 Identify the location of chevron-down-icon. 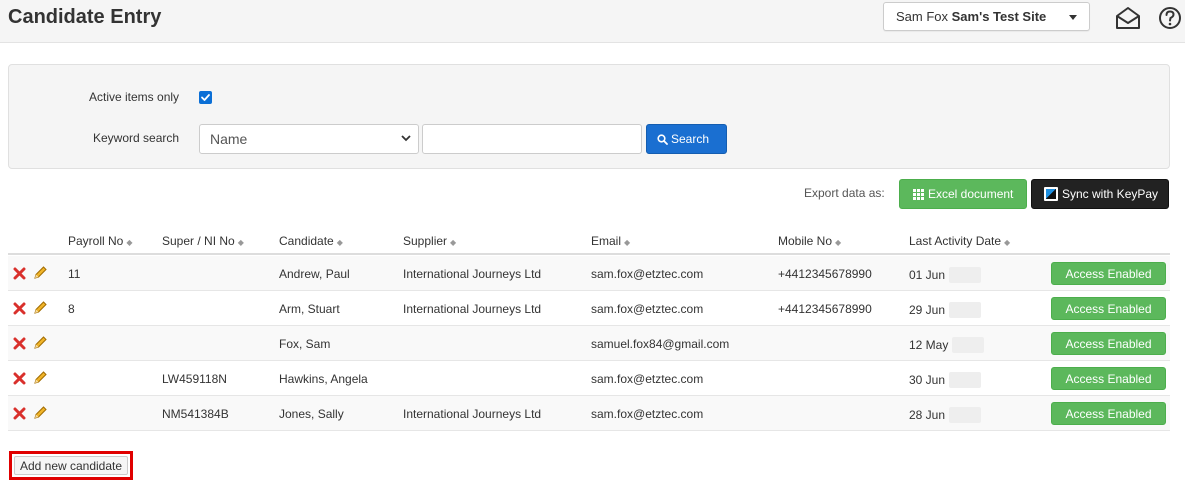
(406, 138).